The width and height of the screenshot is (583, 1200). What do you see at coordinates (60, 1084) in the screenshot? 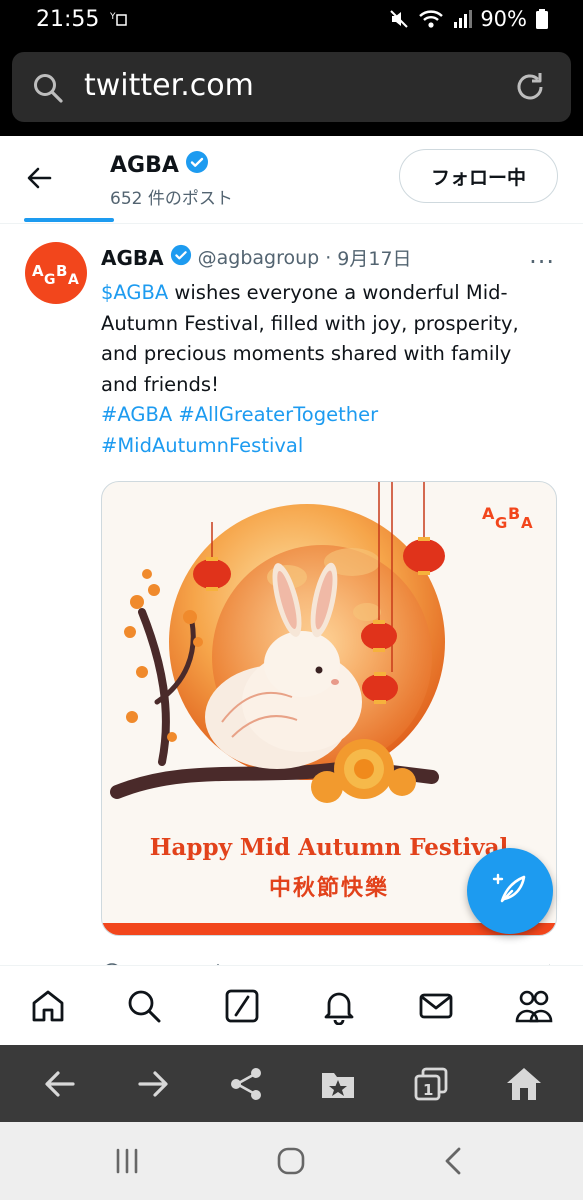
I see `browser-back-icon` at bounding box center [60, 1084].